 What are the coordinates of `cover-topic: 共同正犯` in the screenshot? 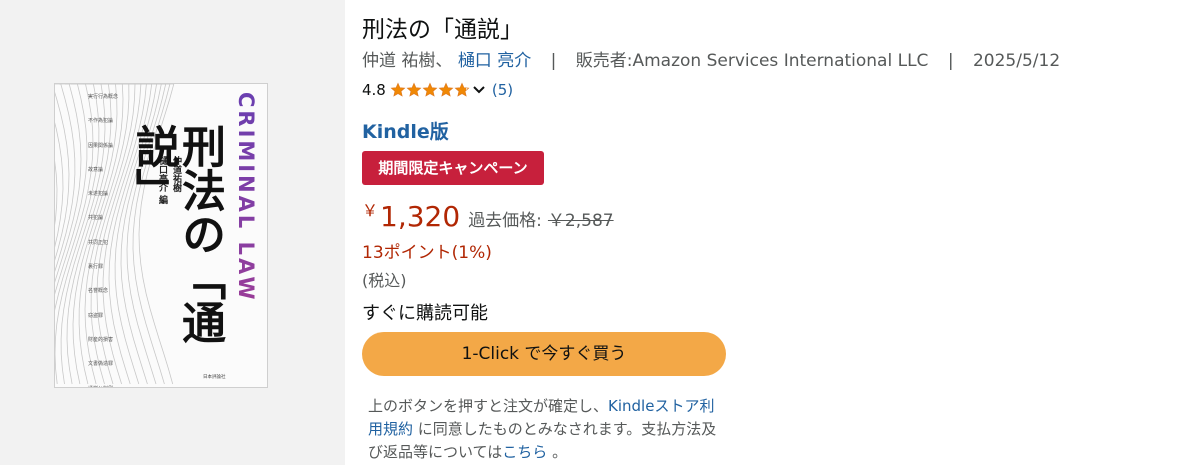 It's located at (98, 242).